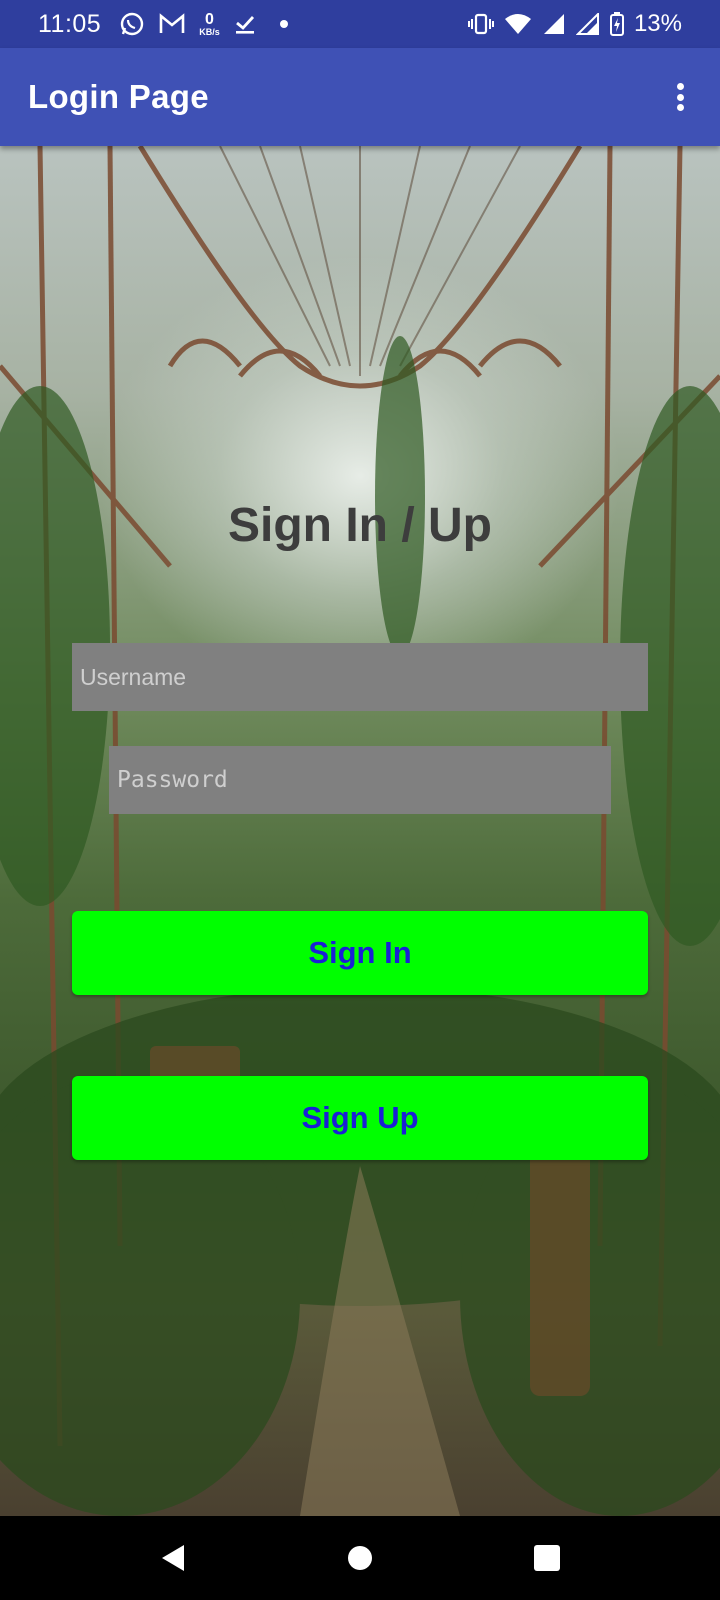  Describe the element at coordinates (70, 23) in the screenshot. I see `status-time: 11:05` at that location.